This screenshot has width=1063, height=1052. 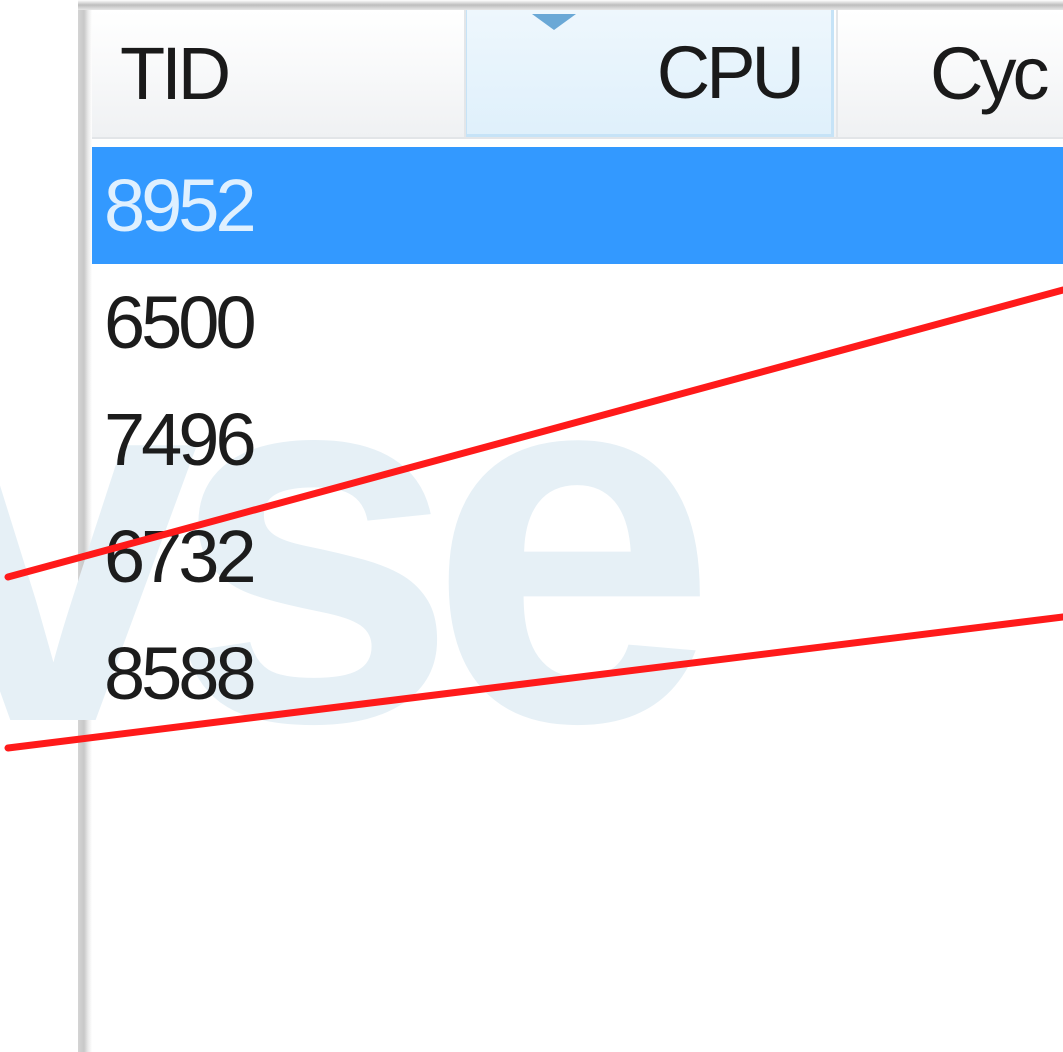 What do you see at coordinates (554, 22) in the screenshot?
I see `sort-descending-icon` at bounding box center [554, 22].